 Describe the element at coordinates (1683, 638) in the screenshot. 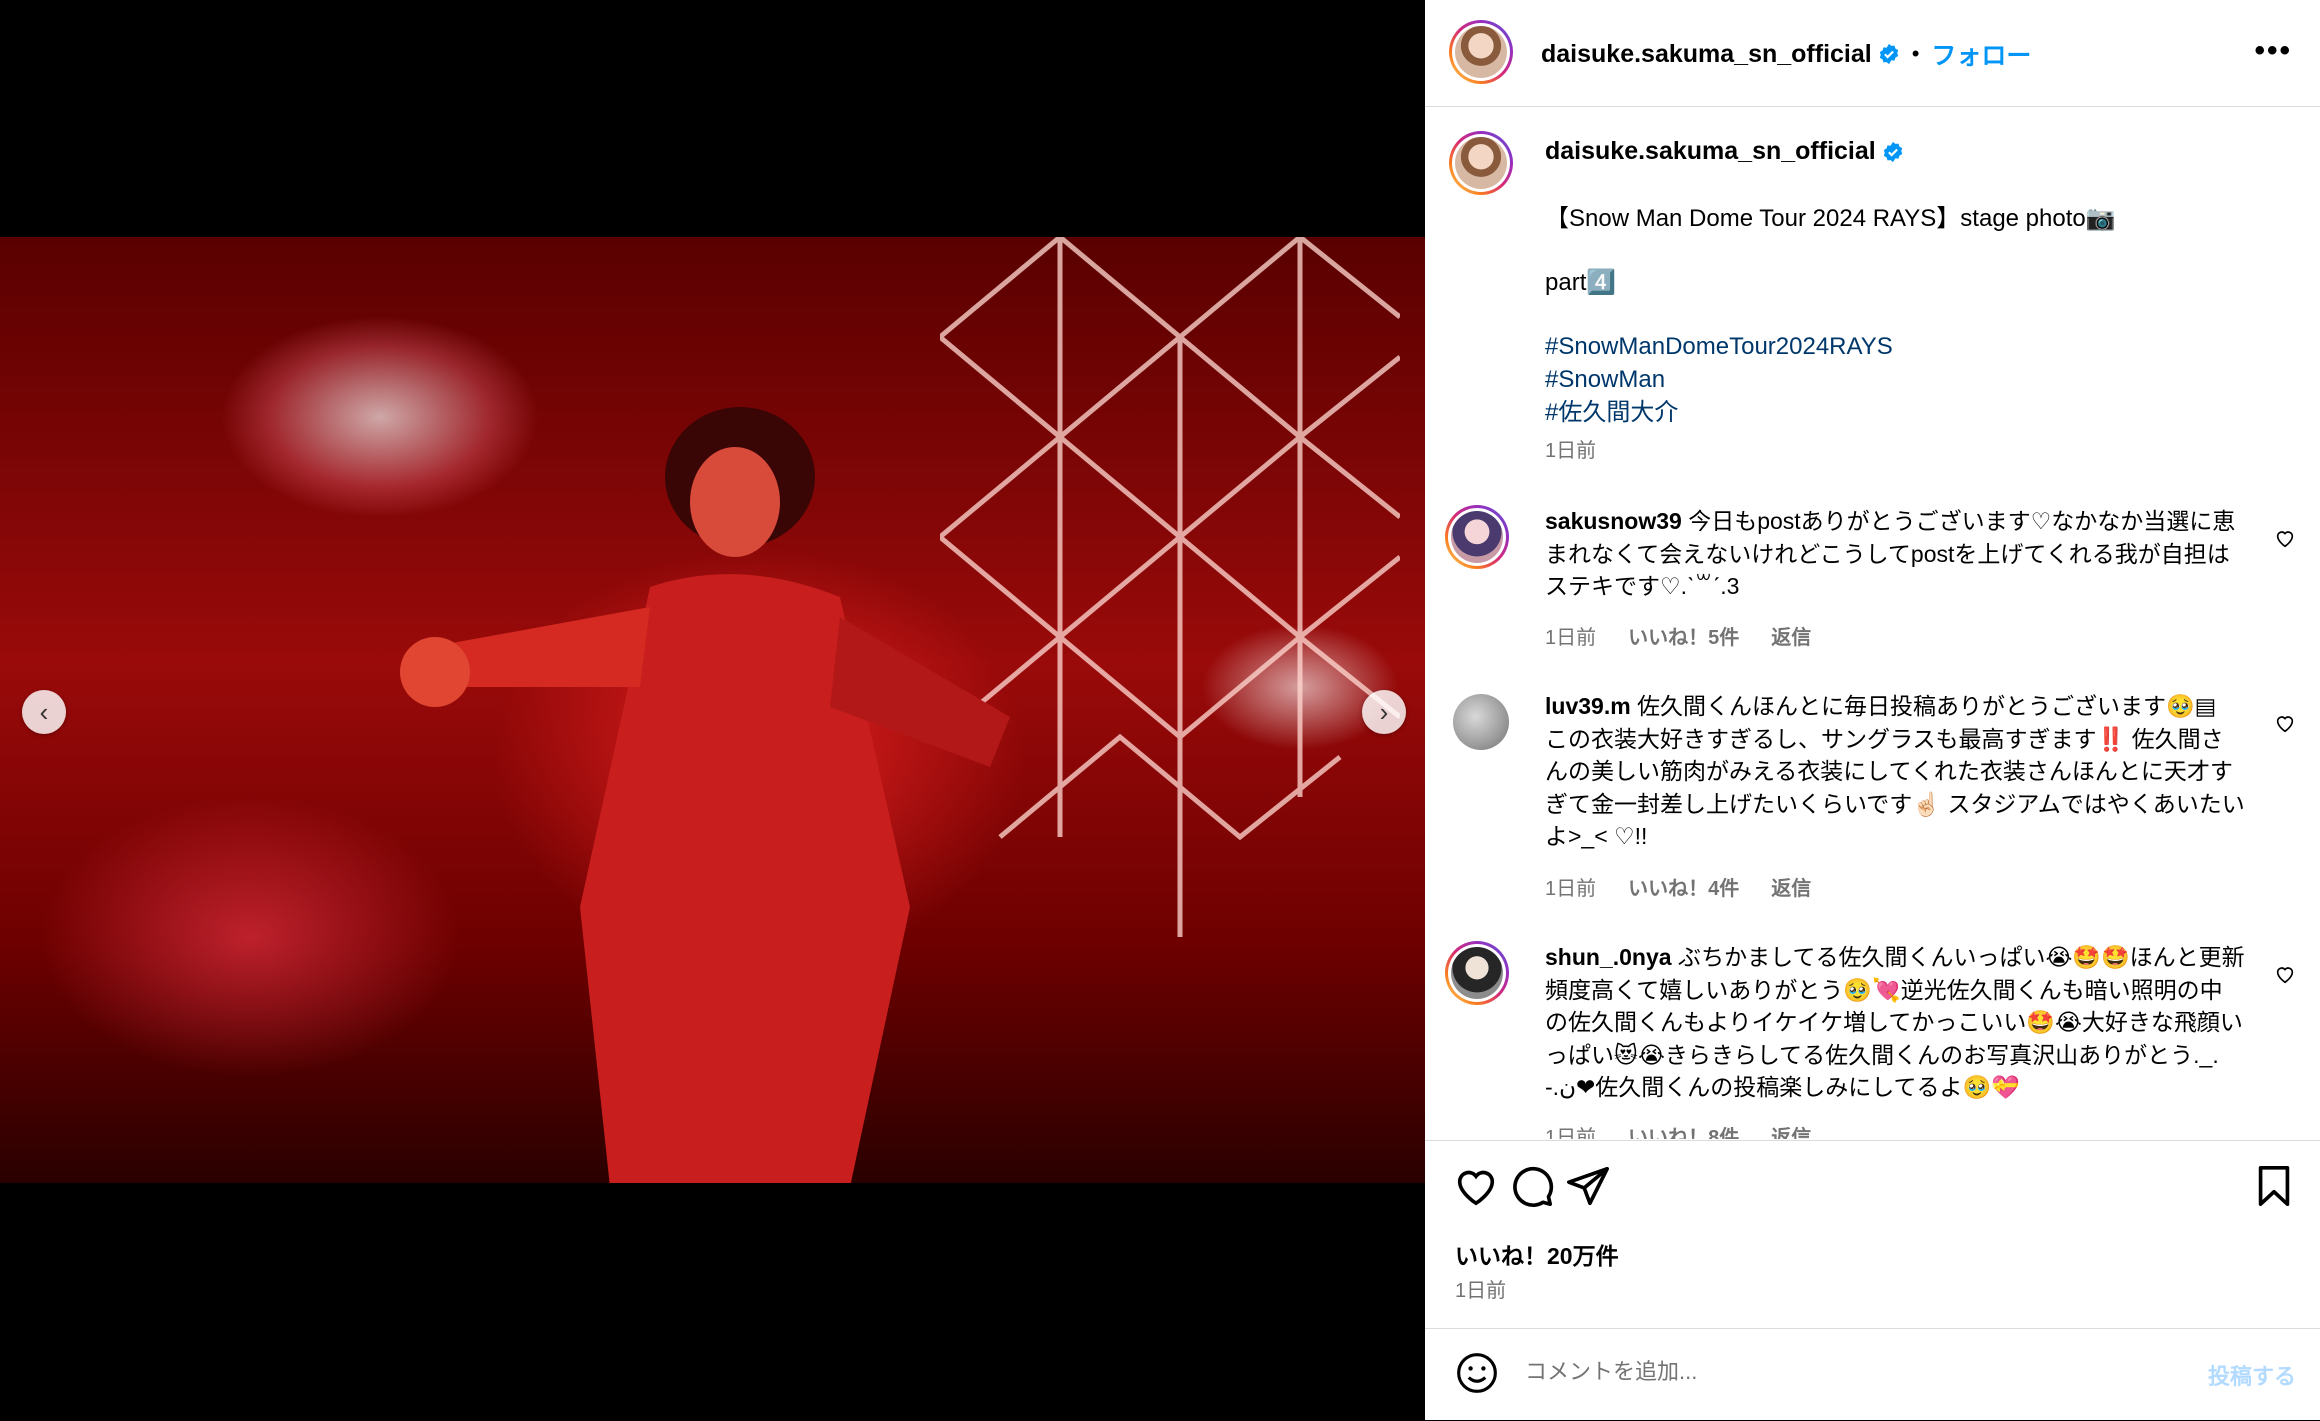

I see `comment-likes-count: いいね！5件` at that location.